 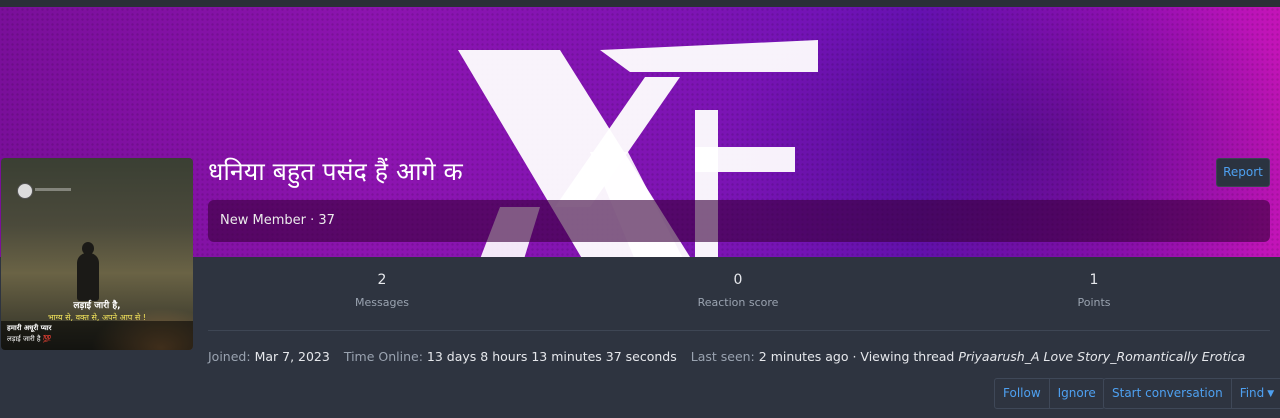 I want to click on ignore-button: Ignore, so click(x=1076, y=393).